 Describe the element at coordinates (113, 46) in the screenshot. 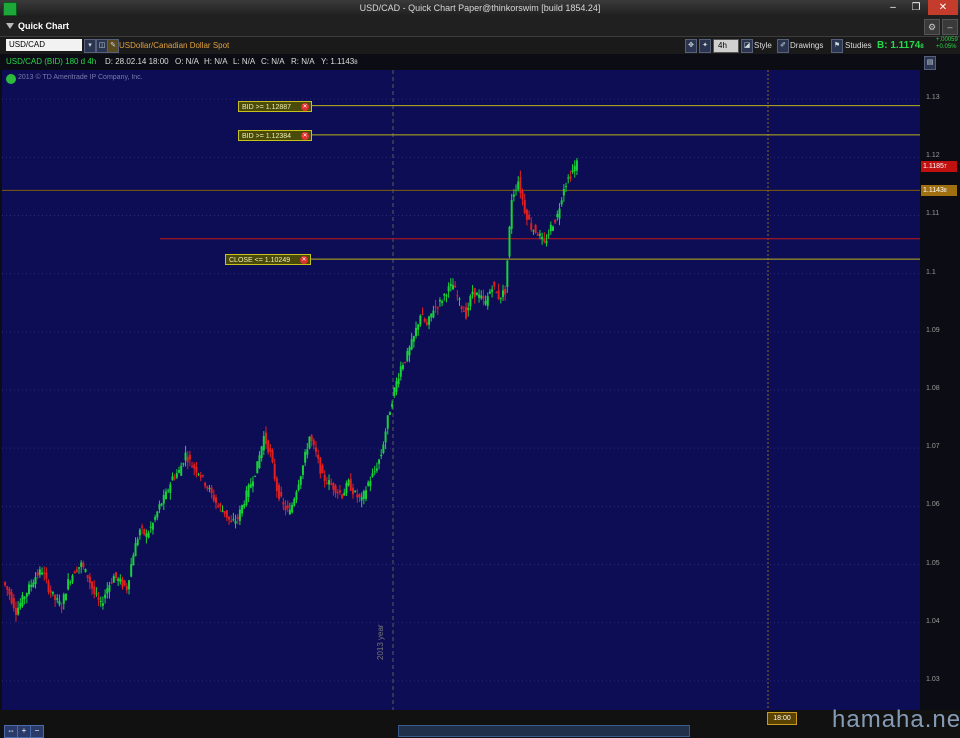

I see `edit-symbol-icon: ✎` at that location.